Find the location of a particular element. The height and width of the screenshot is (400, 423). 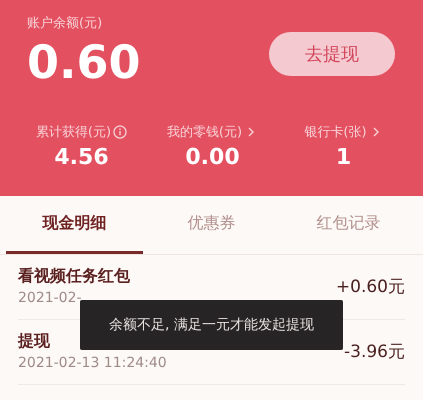

record-time: 2021-02-13 11:24:40 is located at coordinates (92, 363).